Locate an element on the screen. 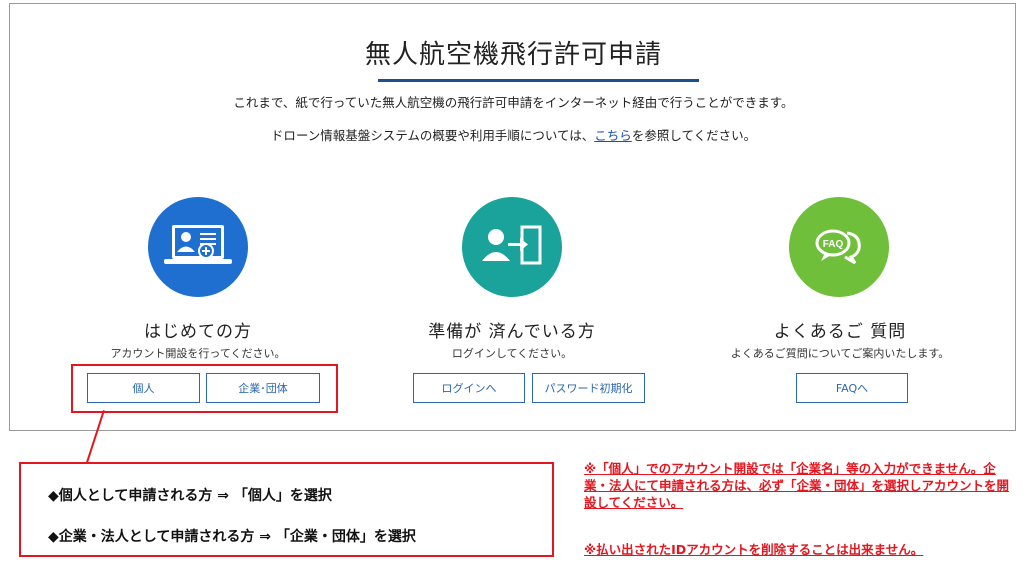 The height and width of the screenshot is (568, 1024). computer-user-add-icon is located at coordinates (198, 247).